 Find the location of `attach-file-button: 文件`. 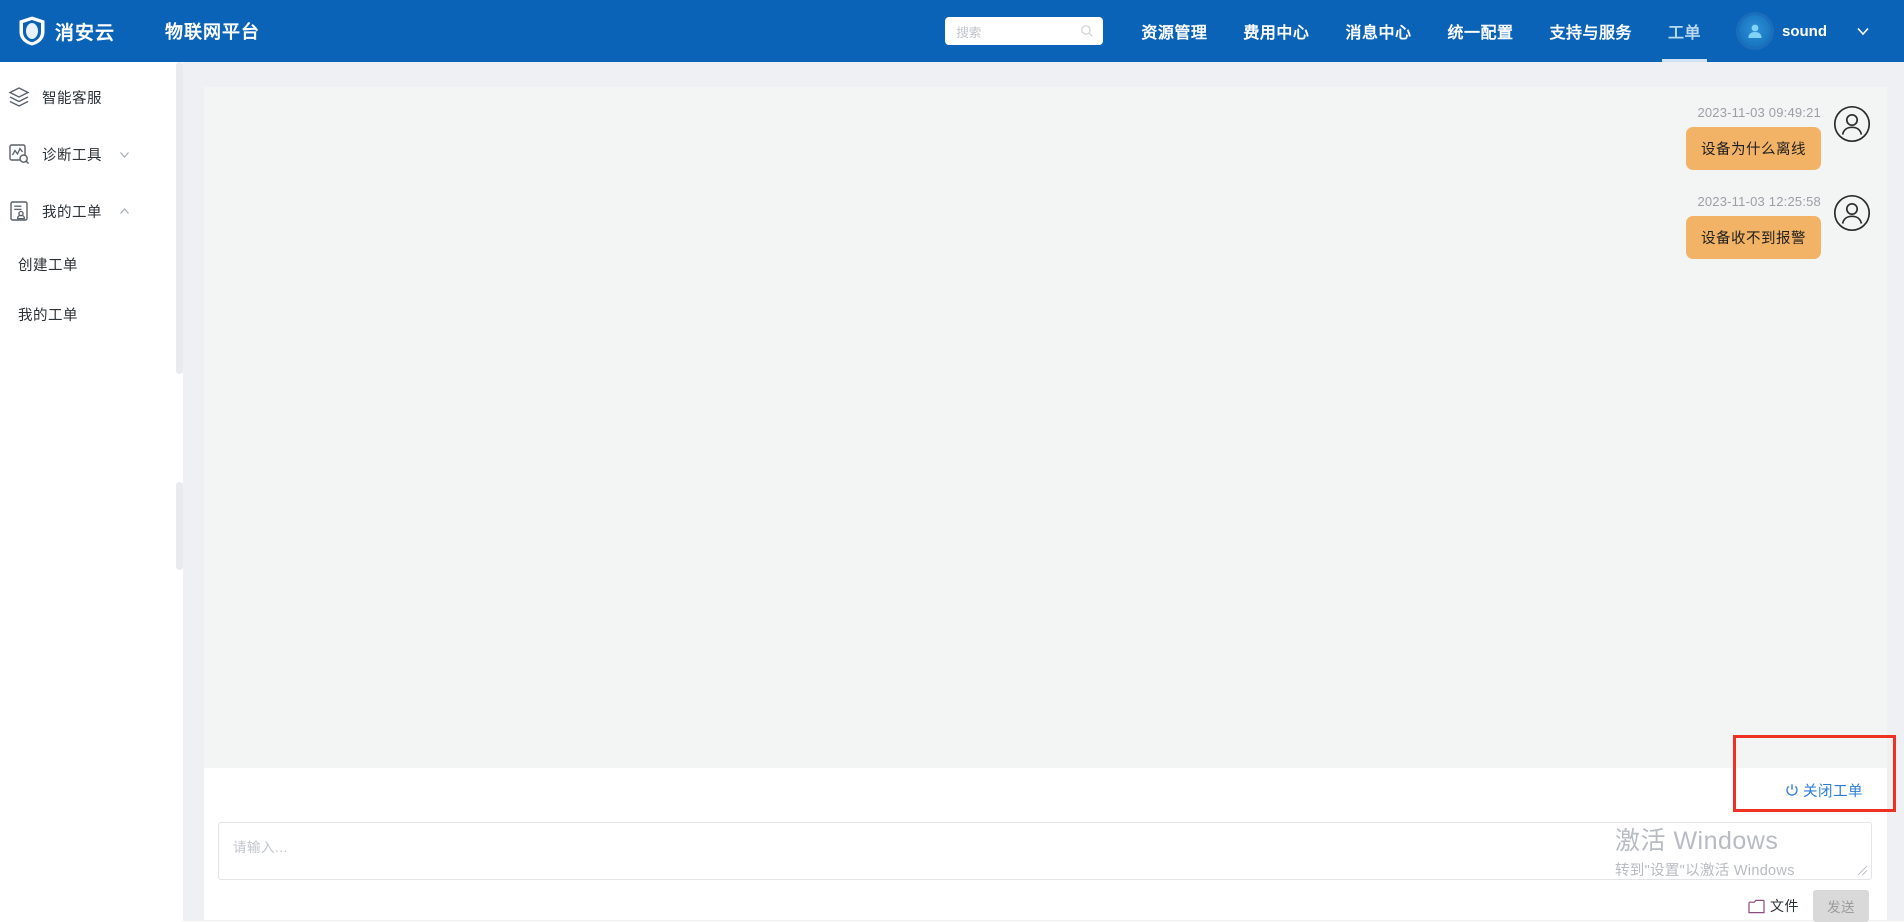

attach-file-button: 文件 is located at coordinates (1773, 906).